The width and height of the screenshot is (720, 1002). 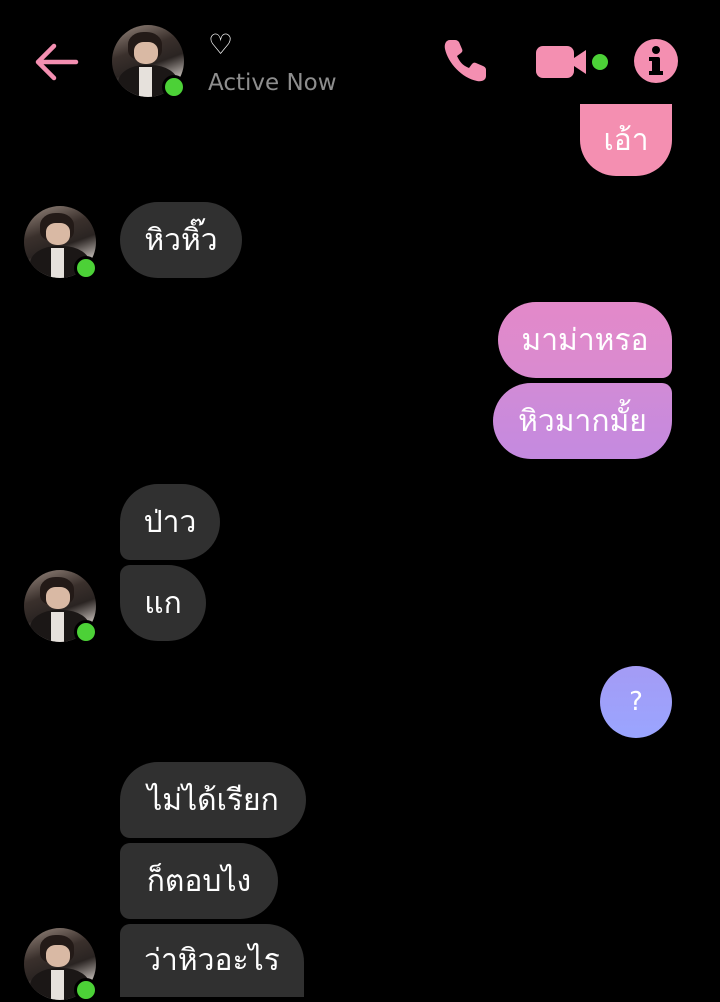 I want to click on call-button, so click(x=465, y=61).